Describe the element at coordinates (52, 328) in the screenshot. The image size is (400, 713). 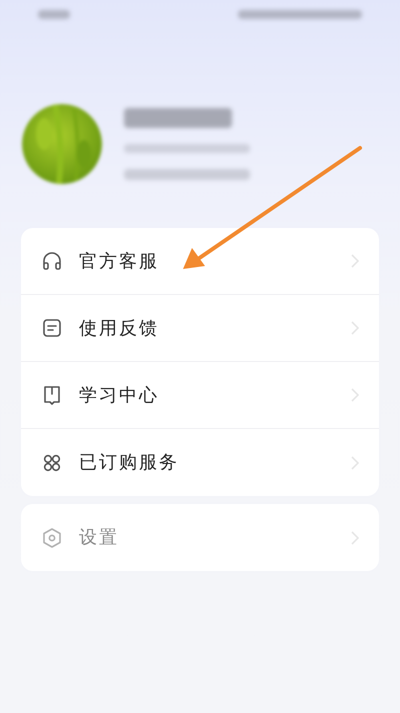
I see `note-icon` at that location.